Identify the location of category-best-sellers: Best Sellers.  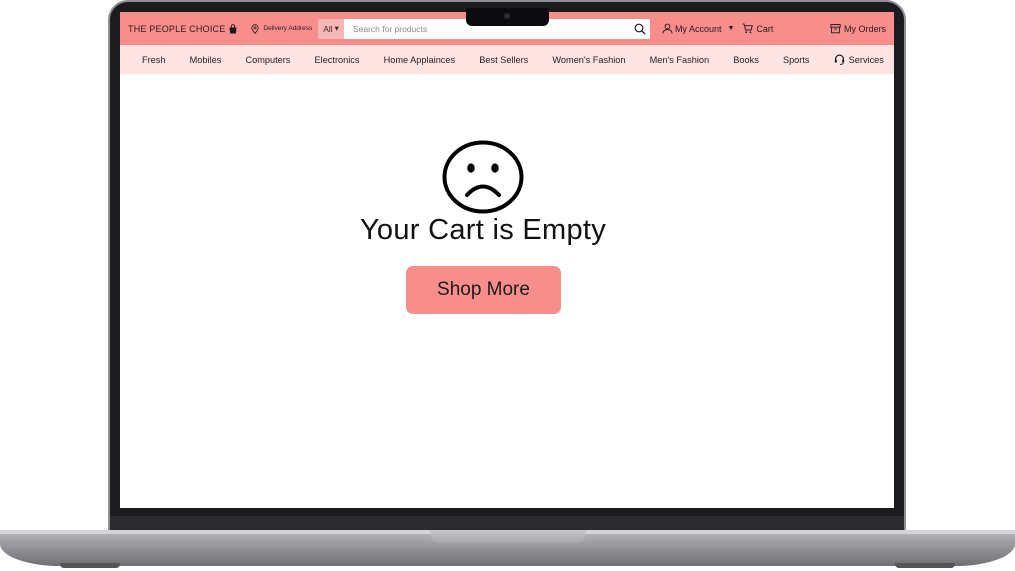
(503, 60).